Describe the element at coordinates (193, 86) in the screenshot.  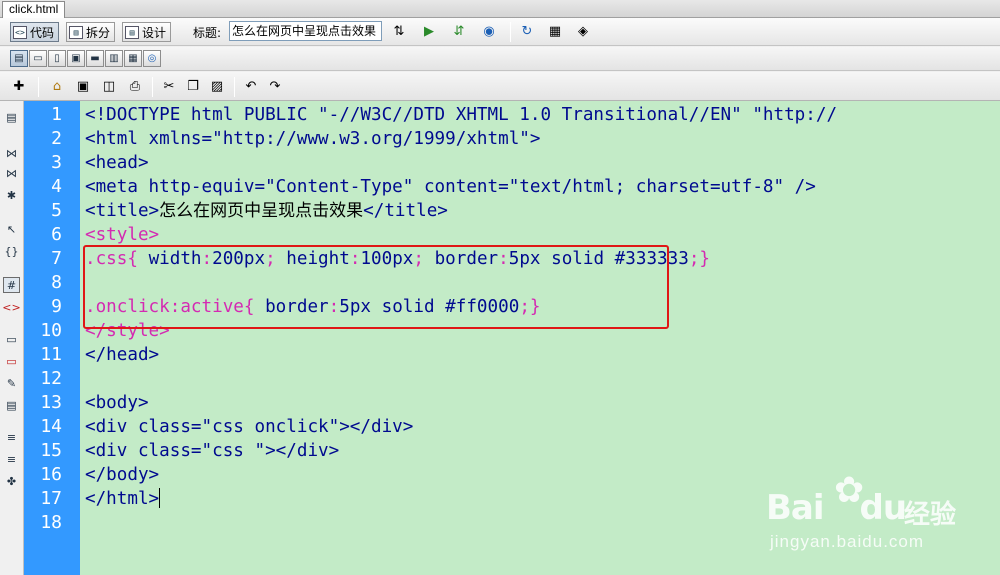
I see `copy-icon: ❐` at that location.